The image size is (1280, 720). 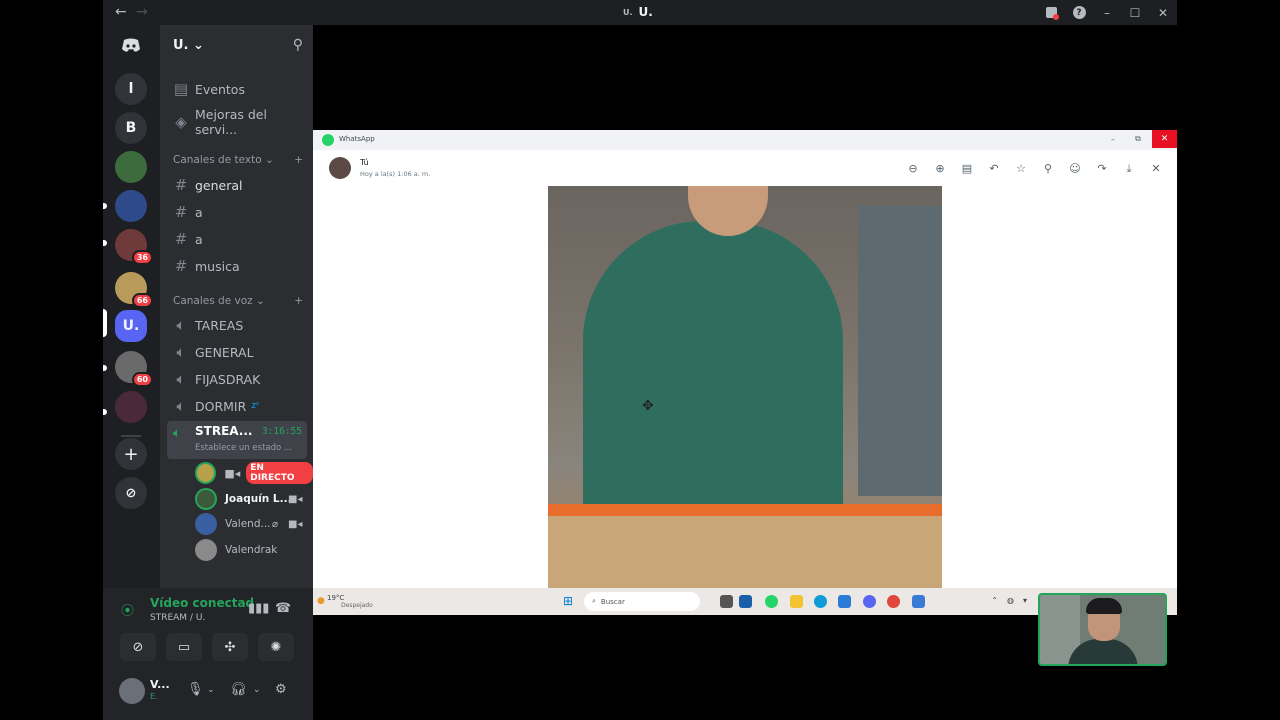 What do you see at coordinates (820, 601) in the screenshot?
I see `edge-icon` at bounding box center [820, 601].